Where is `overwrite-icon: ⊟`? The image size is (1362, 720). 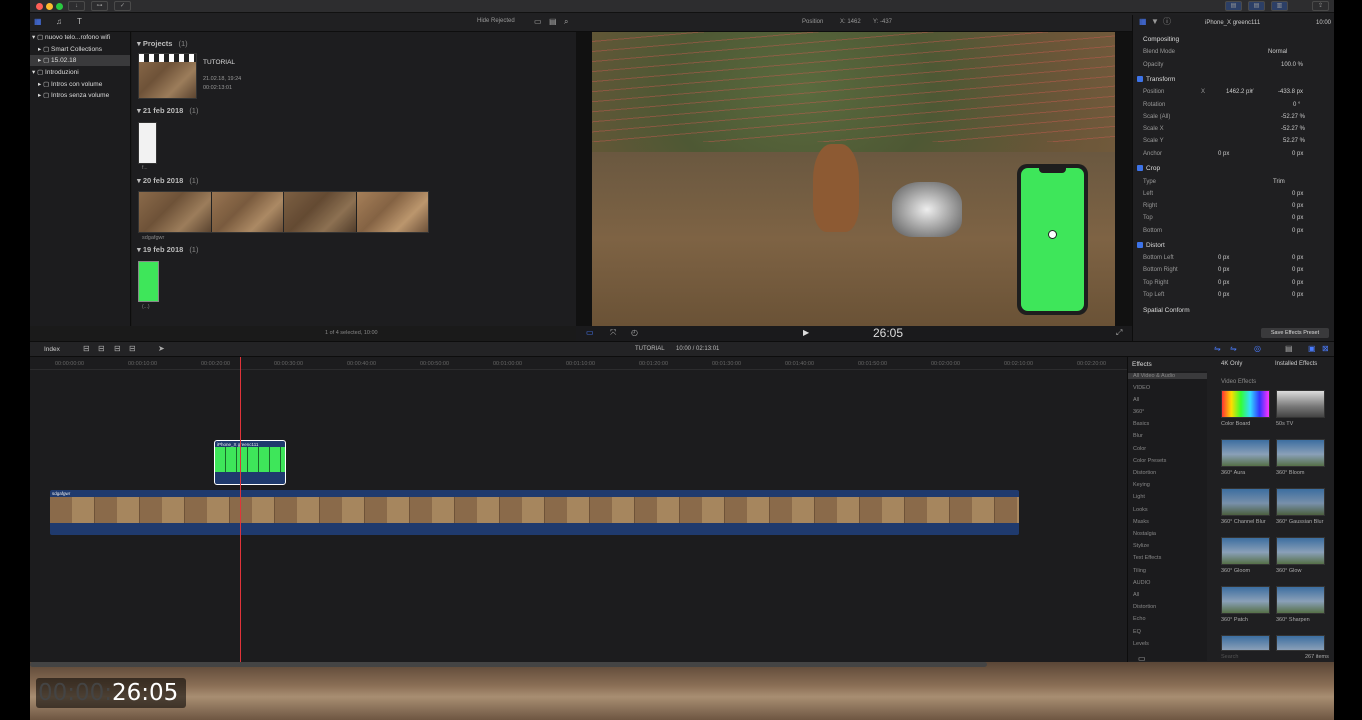
overwrite-icon: ⊟ is located at coordinates (132, 349).